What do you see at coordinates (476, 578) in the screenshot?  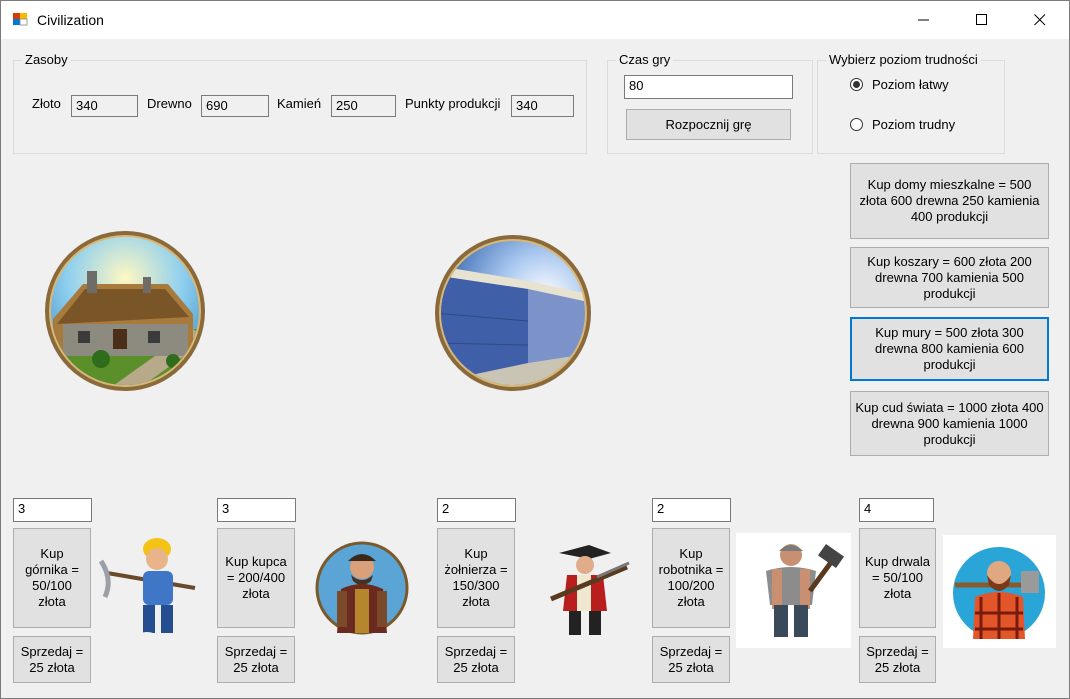 I see `buy-soldier-button: Kup żołnierza = 150/300 złota` at bounding box center [476, 578].